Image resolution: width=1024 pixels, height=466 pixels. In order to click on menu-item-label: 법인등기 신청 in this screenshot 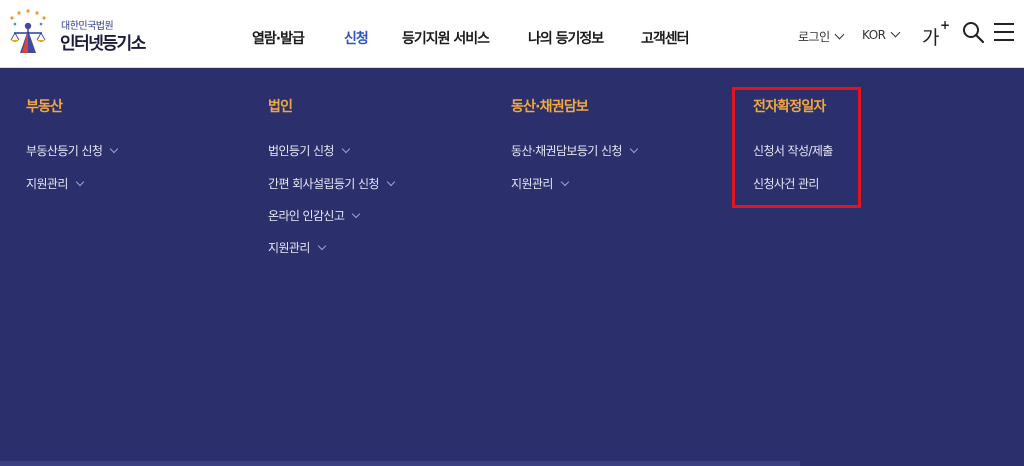, I will do `click(301, 151)`.